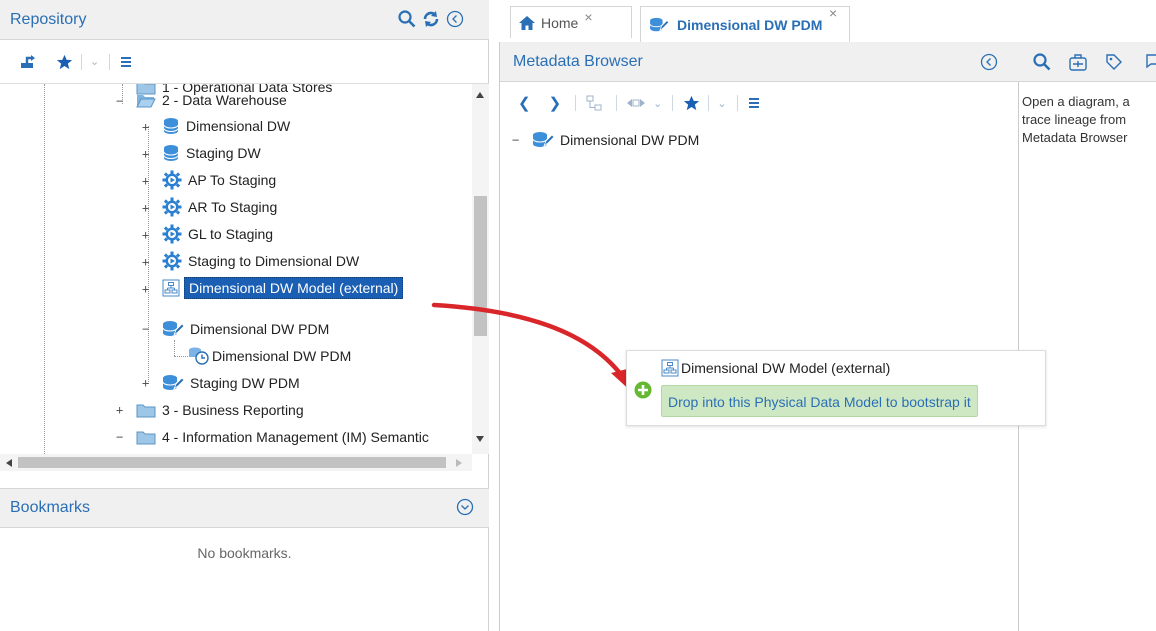 Image resolution: width=1156 pixels, height=631 pixels. I want to click on drag-arrow, so click(532, 347).